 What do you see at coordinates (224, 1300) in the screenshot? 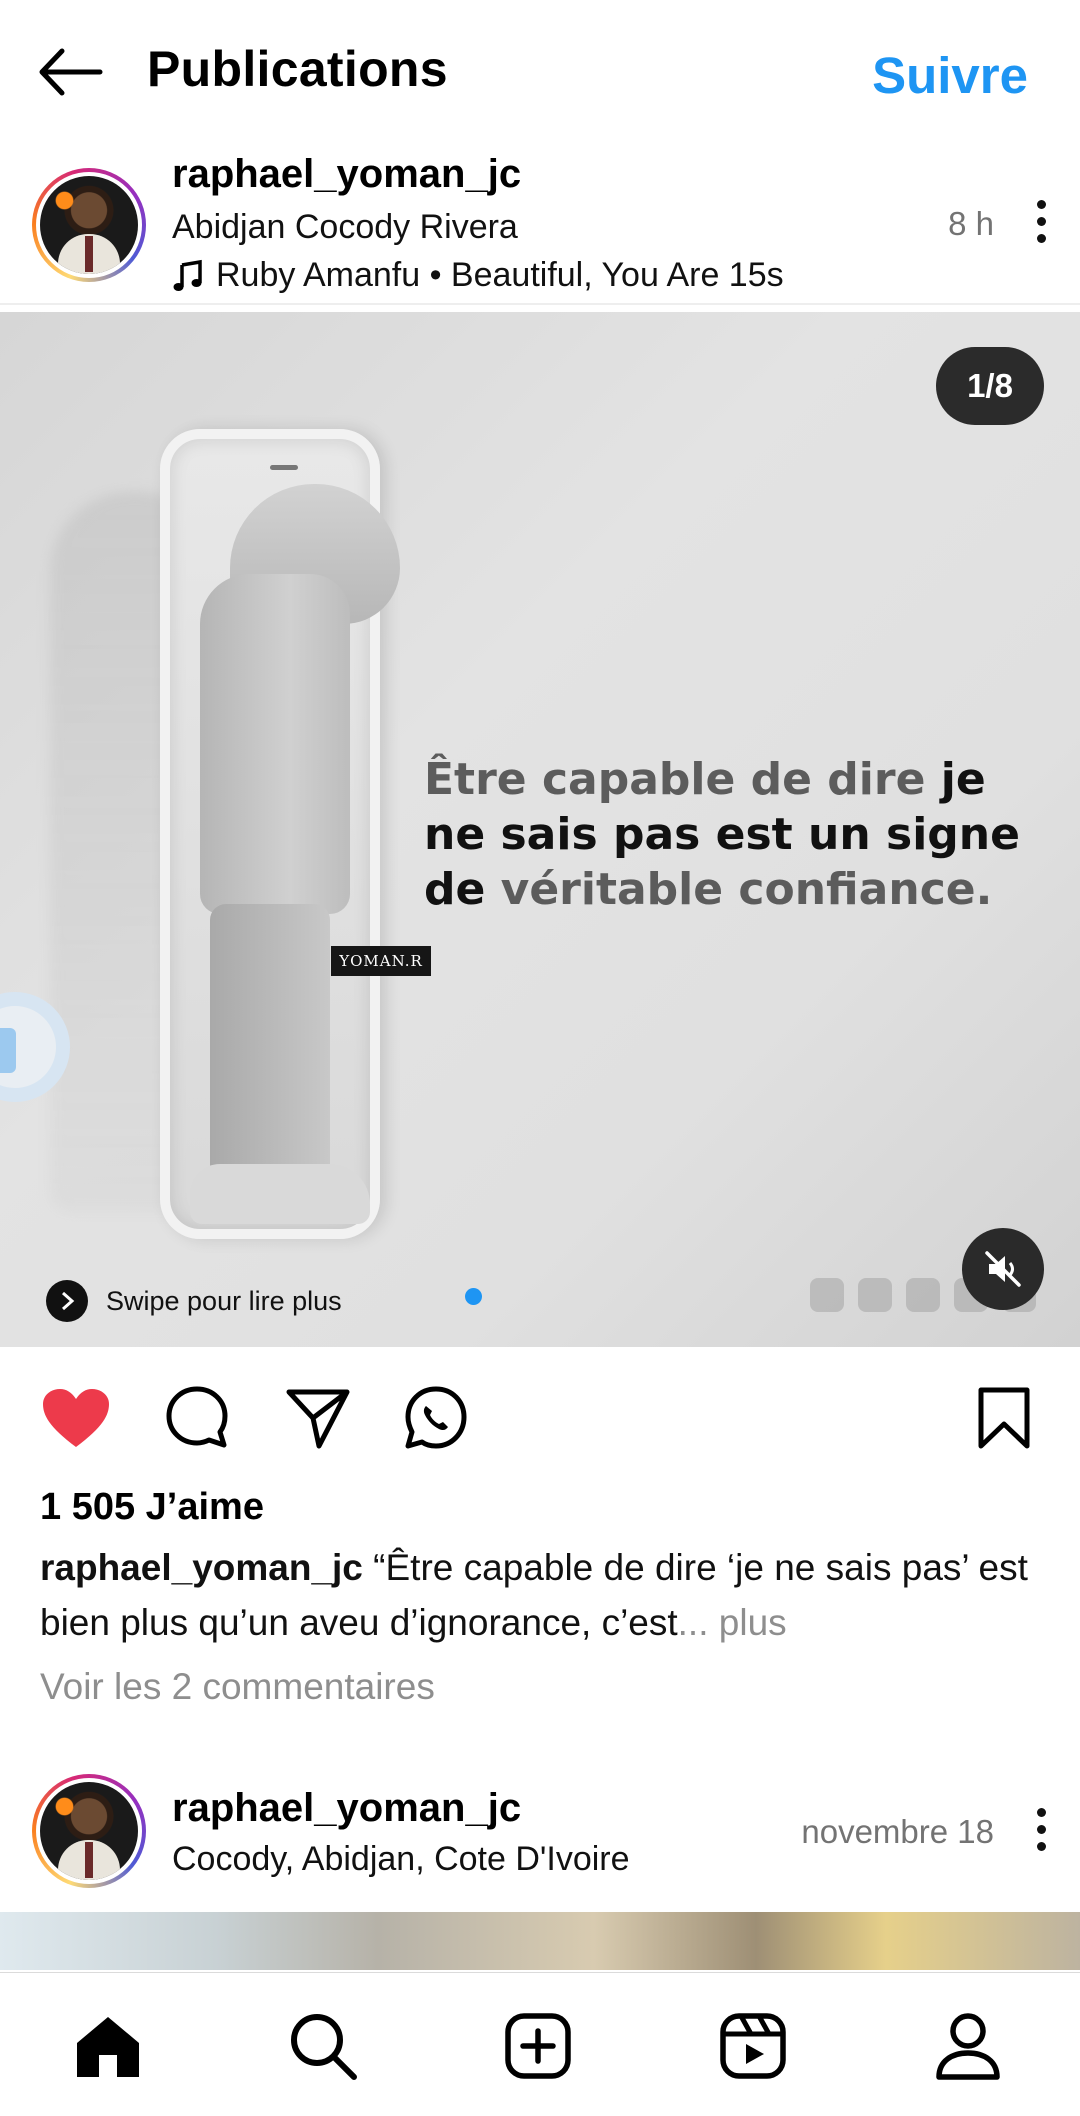
I see `swipe-label: Swipe pour lire plus` at bounding box center [224, 1300].